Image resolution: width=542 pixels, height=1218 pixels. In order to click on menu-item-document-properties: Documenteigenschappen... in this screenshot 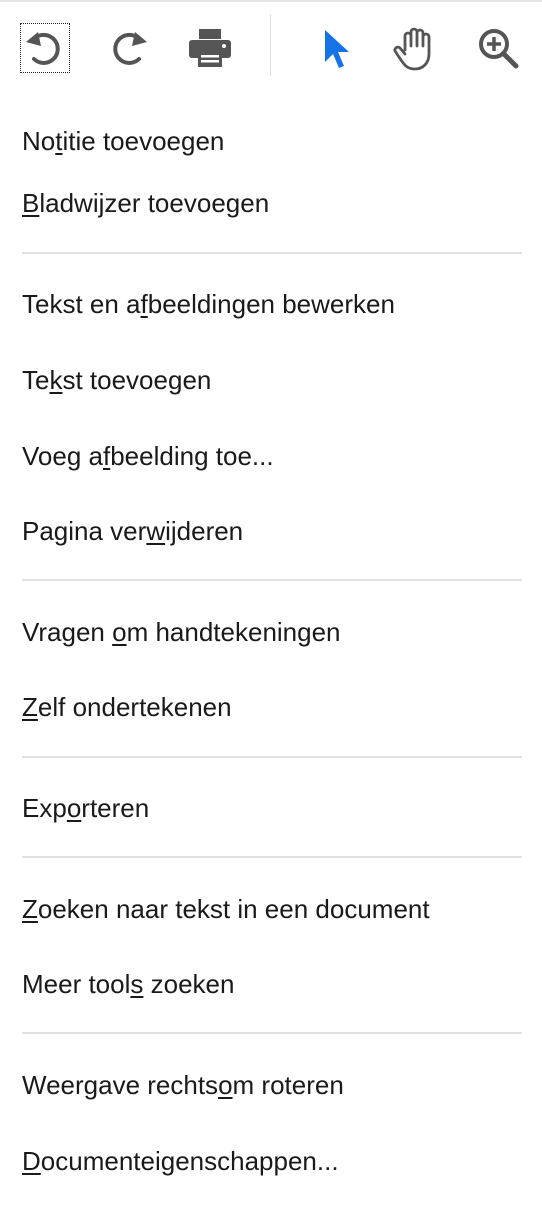, I will do `click(180, 1161)`.